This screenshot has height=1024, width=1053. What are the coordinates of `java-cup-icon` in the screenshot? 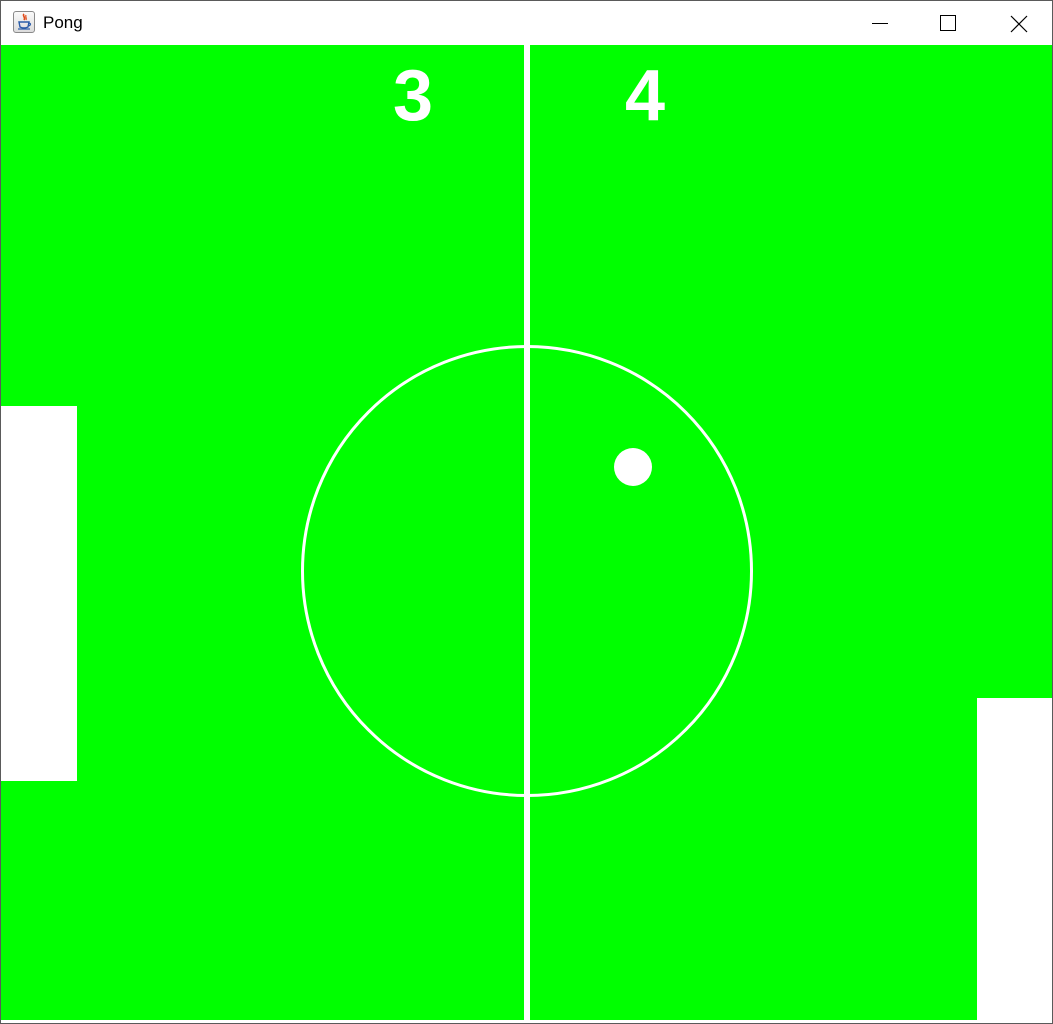 It's located at (24, 22).